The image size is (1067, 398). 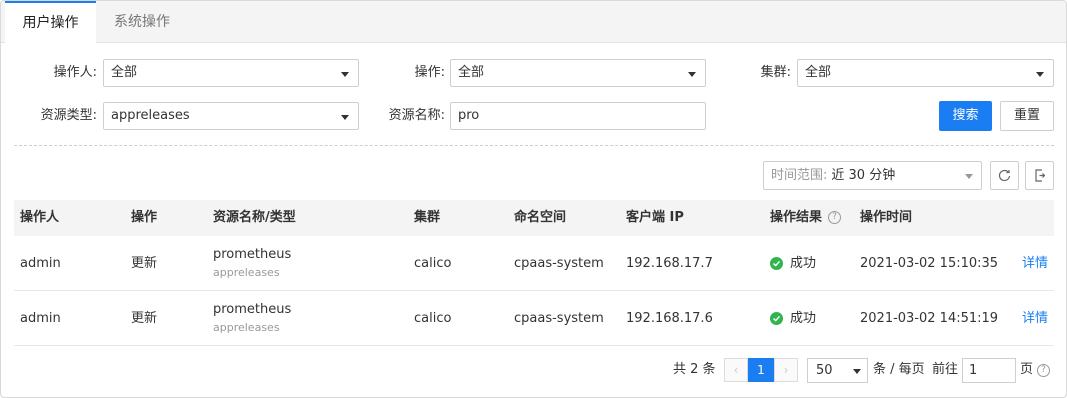 What do you see at coordinates (799, 175) in the screenshot?
I see `time-range-label: 时间范围:` at bounding box center [799, 175].